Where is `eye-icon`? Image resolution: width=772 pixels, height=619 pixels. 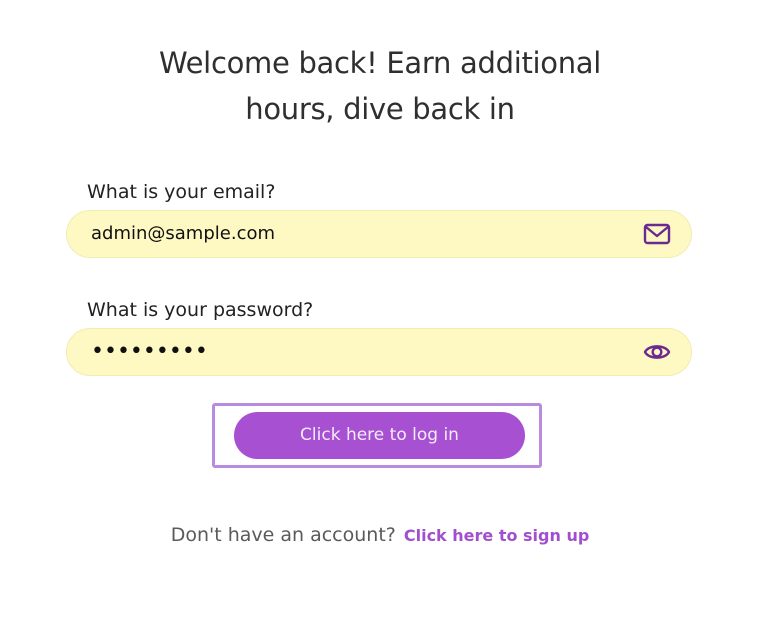 eye-icon is located at coordinates (657, 352).